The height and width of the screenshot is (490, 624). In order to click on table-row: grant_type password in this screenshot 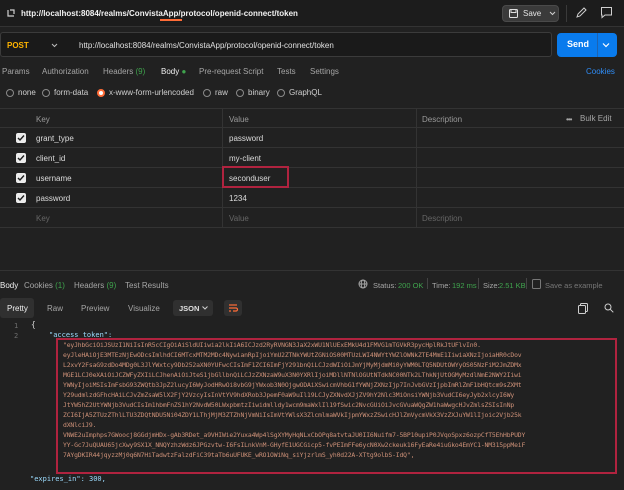, I will do `click(312, 138)`.